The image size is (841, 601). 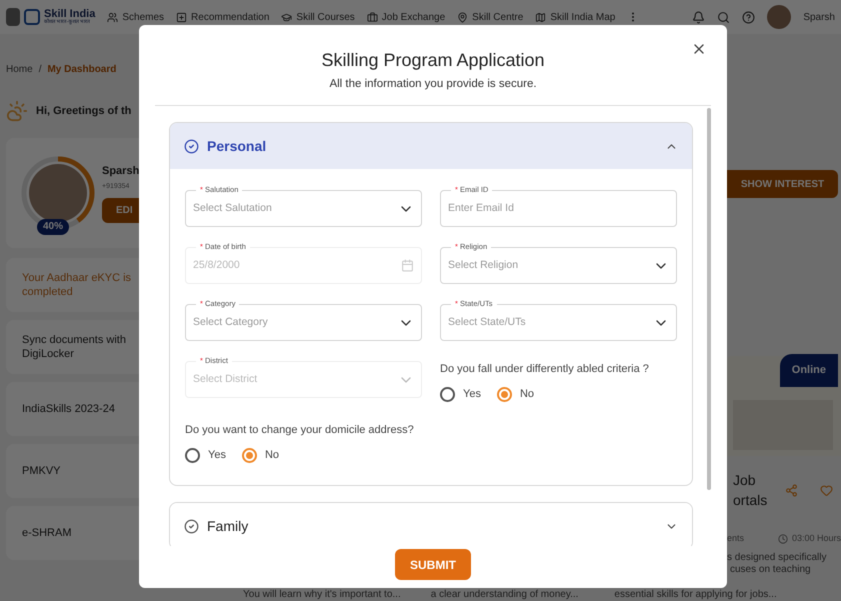 I want to click on nav-link: Skill Centre, so click(x=490, y=17).